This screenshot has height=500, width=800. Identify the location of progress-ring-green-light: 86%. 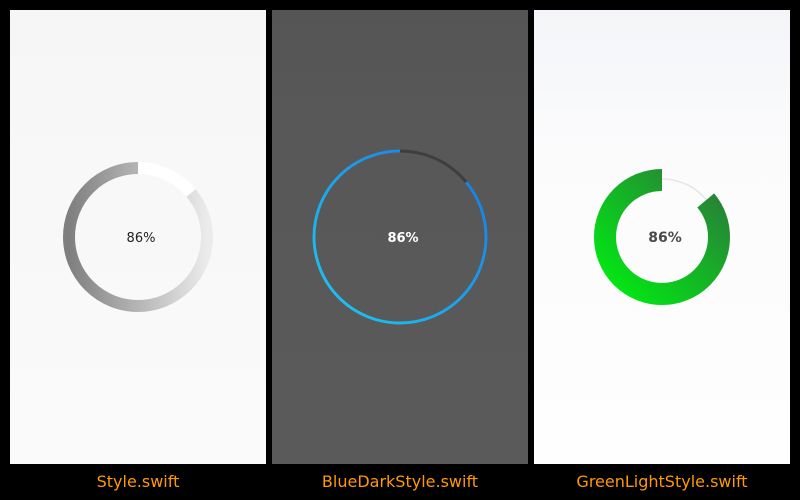
(662, 237).